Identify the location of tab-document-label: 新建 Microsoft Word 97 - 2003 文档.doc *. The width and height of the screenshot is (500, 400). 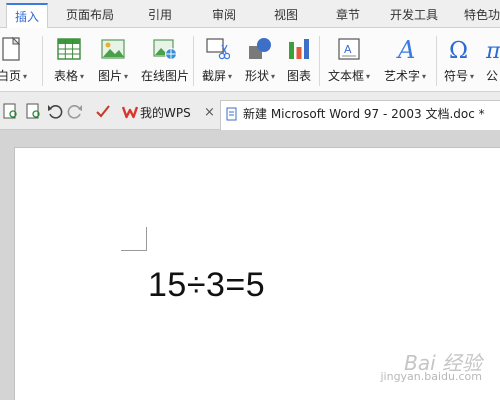
(364, 114).